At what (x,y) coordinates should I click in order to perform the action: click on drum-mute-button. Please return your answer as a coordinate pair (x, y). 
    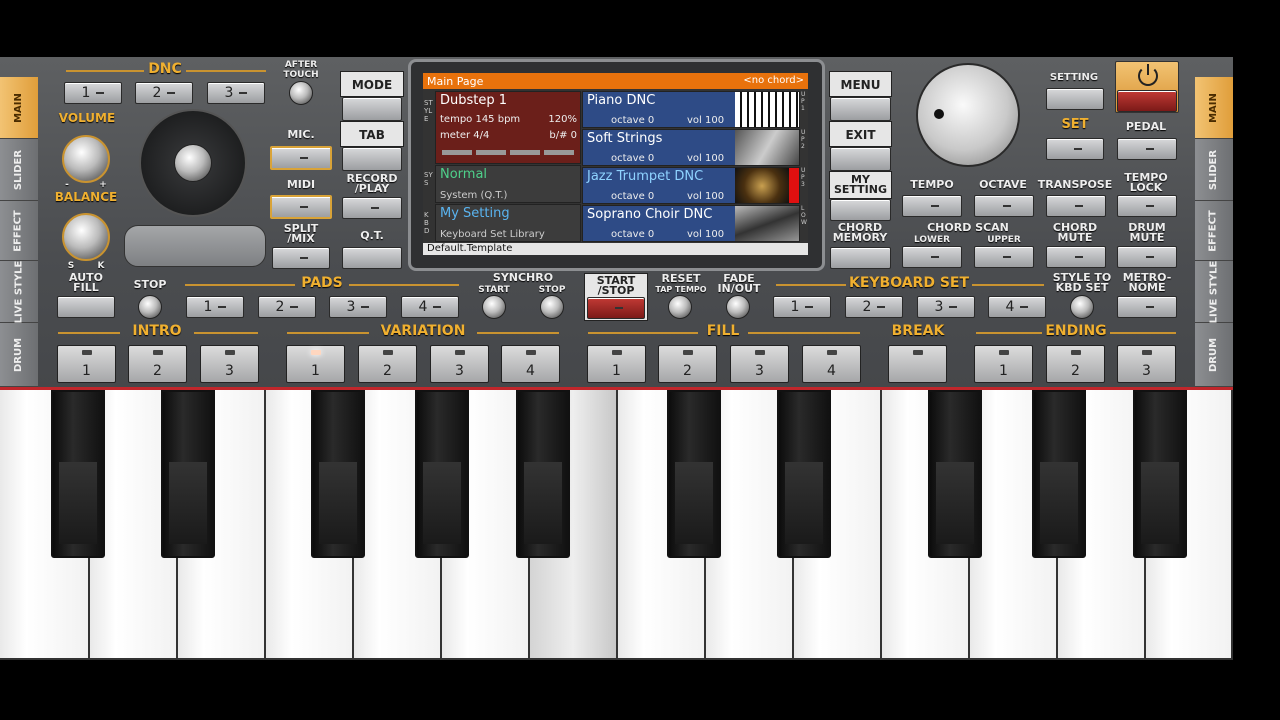
    Looking at the image, I should click on (1147, 257).